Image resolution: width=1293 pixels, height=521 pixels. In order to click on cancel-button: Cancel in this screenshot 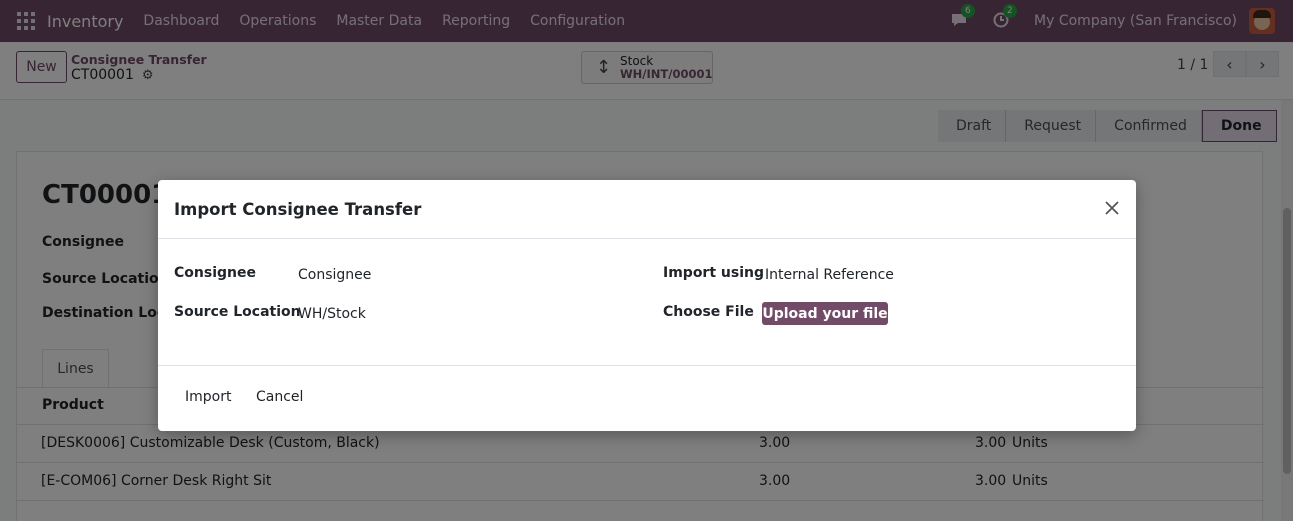, I will do `click(279, 397)`.